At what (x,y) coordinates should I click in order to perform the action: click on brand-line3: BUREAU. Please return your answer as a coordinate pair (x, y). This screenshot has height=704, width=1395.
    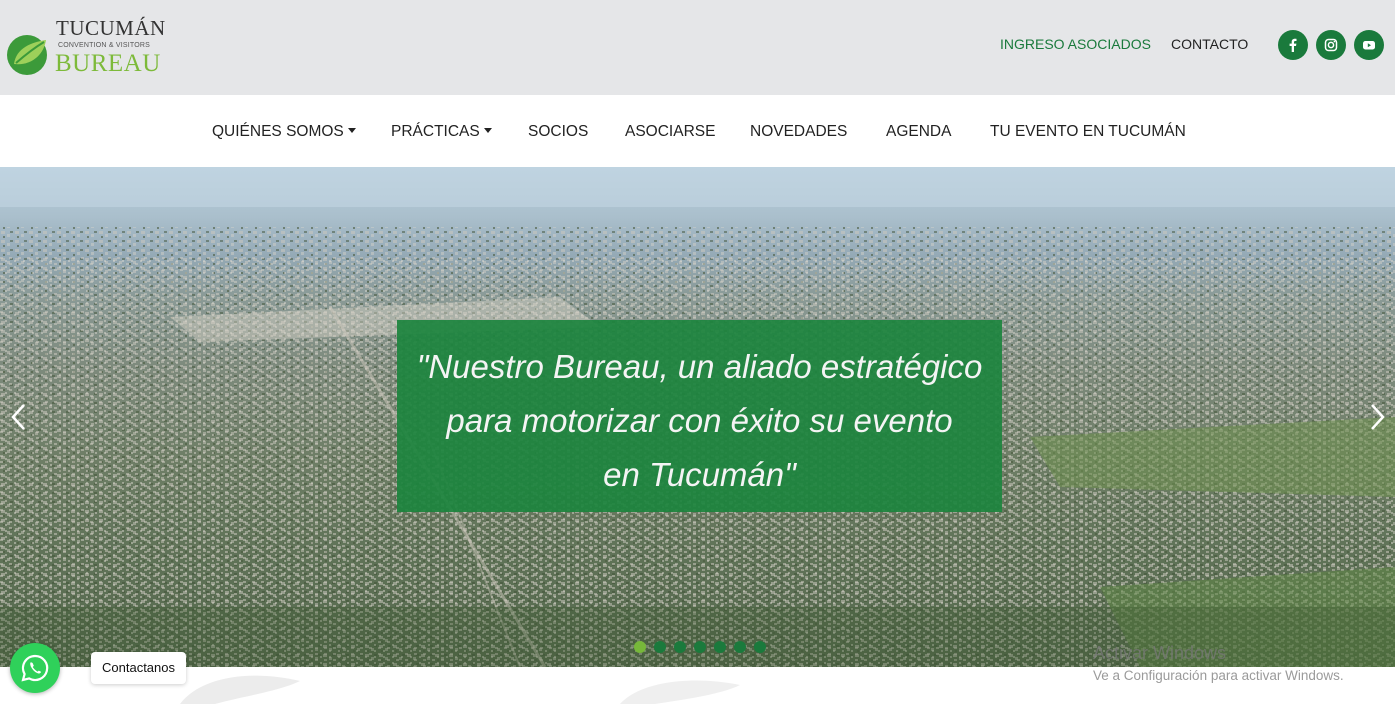
    Looking at the image, I should click on (108, 63).